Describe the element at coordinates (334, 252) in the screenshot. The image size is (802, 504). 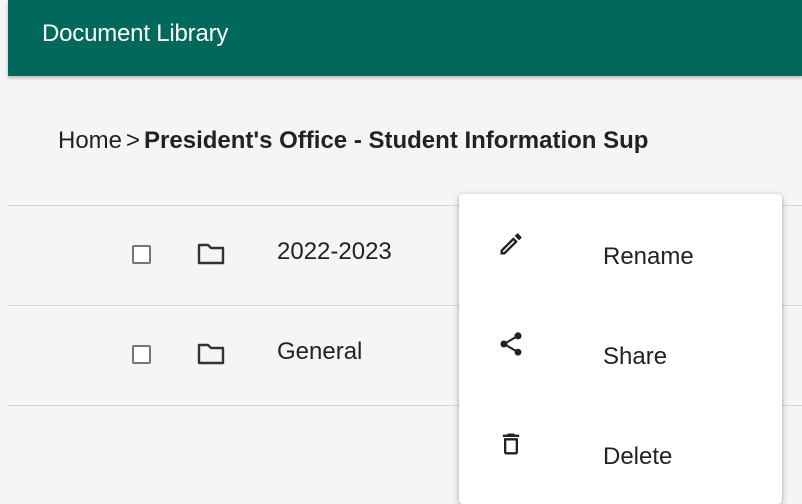
I see `folder-name: 2022-2023` at that location.